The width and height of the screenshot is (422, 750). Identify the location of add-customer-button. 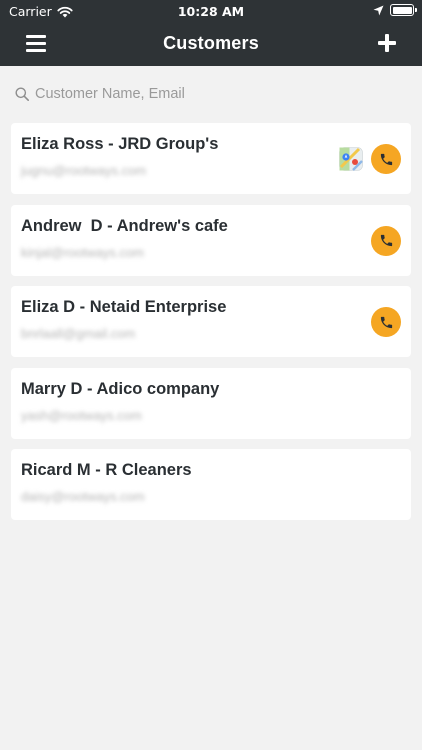
(387, 43).